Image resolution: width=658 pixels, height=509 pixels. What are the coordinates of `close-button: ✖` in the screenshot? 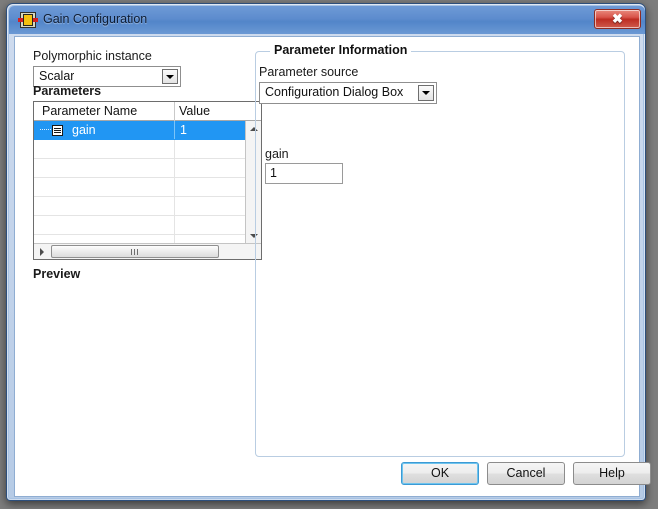 It's located at (617, 19).